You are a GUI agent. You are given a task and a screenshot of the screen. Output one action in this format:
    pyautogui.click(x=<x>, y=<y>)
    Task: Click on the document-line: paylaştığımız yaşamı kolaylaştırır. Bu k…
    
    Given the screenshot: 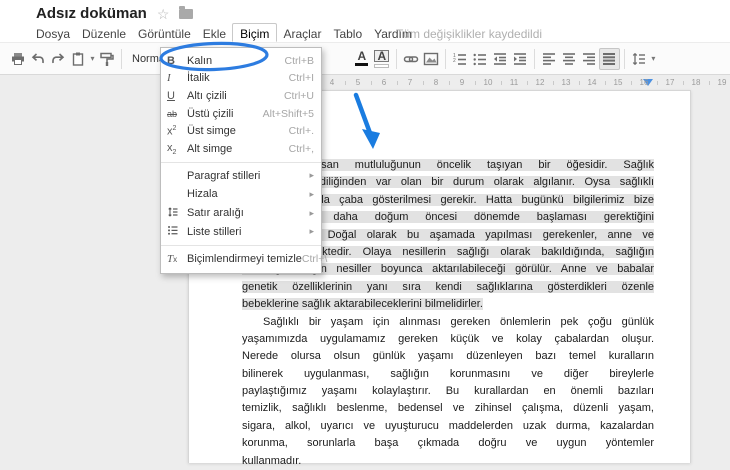 What is the action you would take?
    pyautogui.click(x=448, y=391)
    